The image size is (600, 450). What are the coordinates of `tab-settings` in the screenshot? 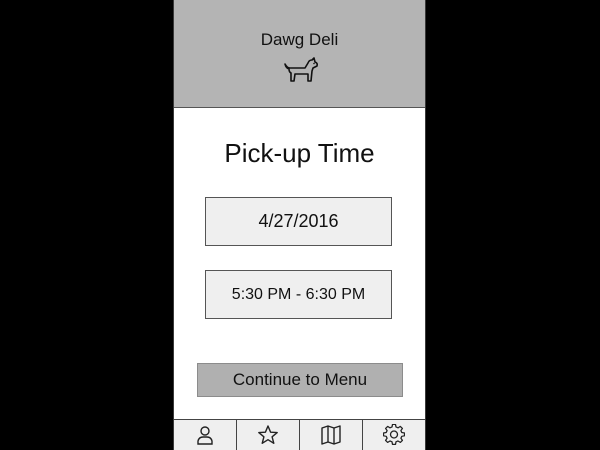 It's located at (394, 435).